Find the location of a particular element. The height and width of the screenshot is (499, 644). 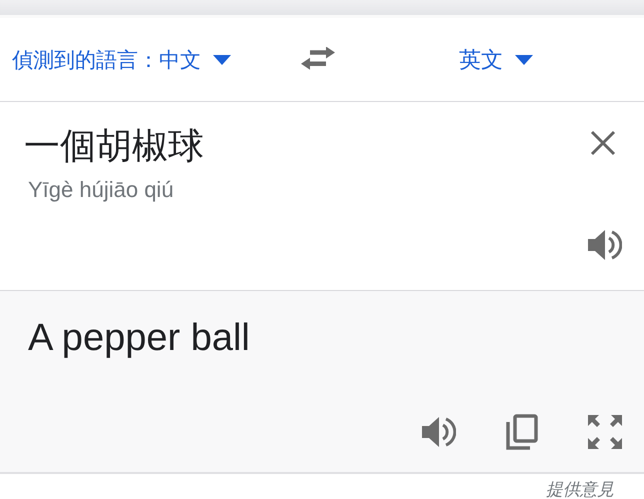

translation-text: A pepper ball is located at coordinates (139, 338).